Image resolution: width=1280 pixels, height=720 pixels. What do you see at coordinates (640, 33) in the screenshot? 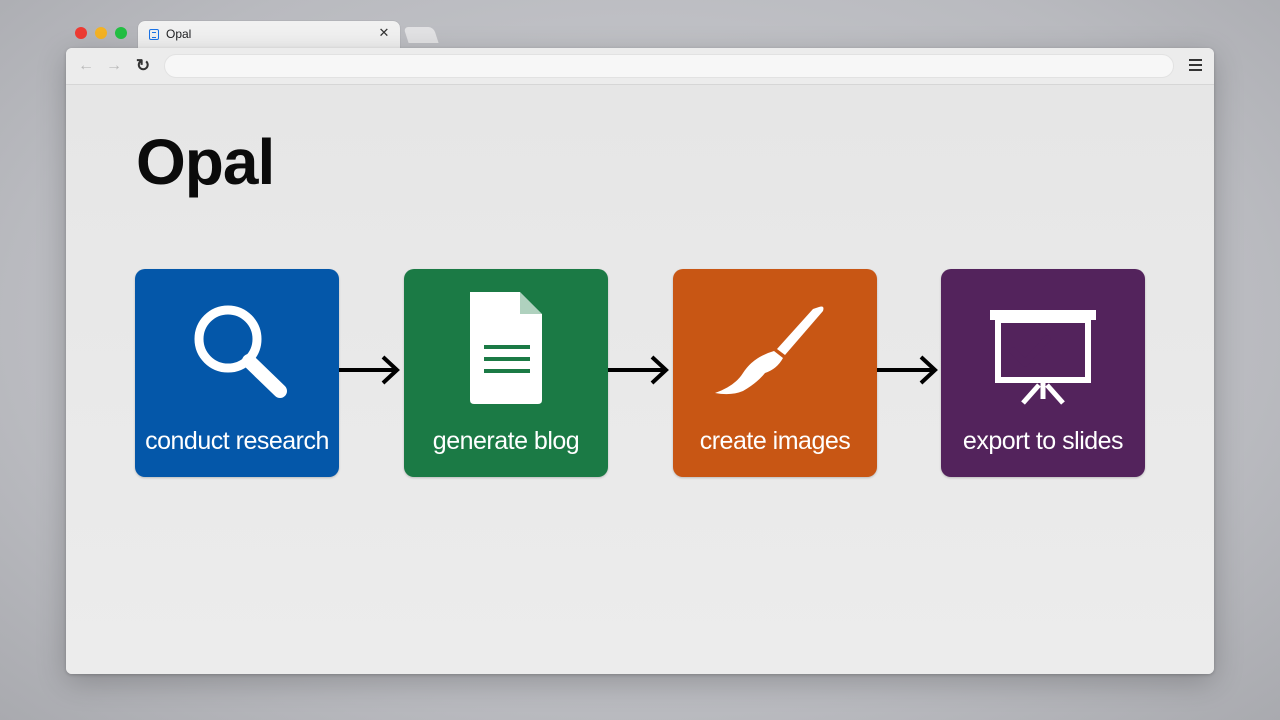
I see `tab-strip: Opal ✕` at bounding box center [640, 33].